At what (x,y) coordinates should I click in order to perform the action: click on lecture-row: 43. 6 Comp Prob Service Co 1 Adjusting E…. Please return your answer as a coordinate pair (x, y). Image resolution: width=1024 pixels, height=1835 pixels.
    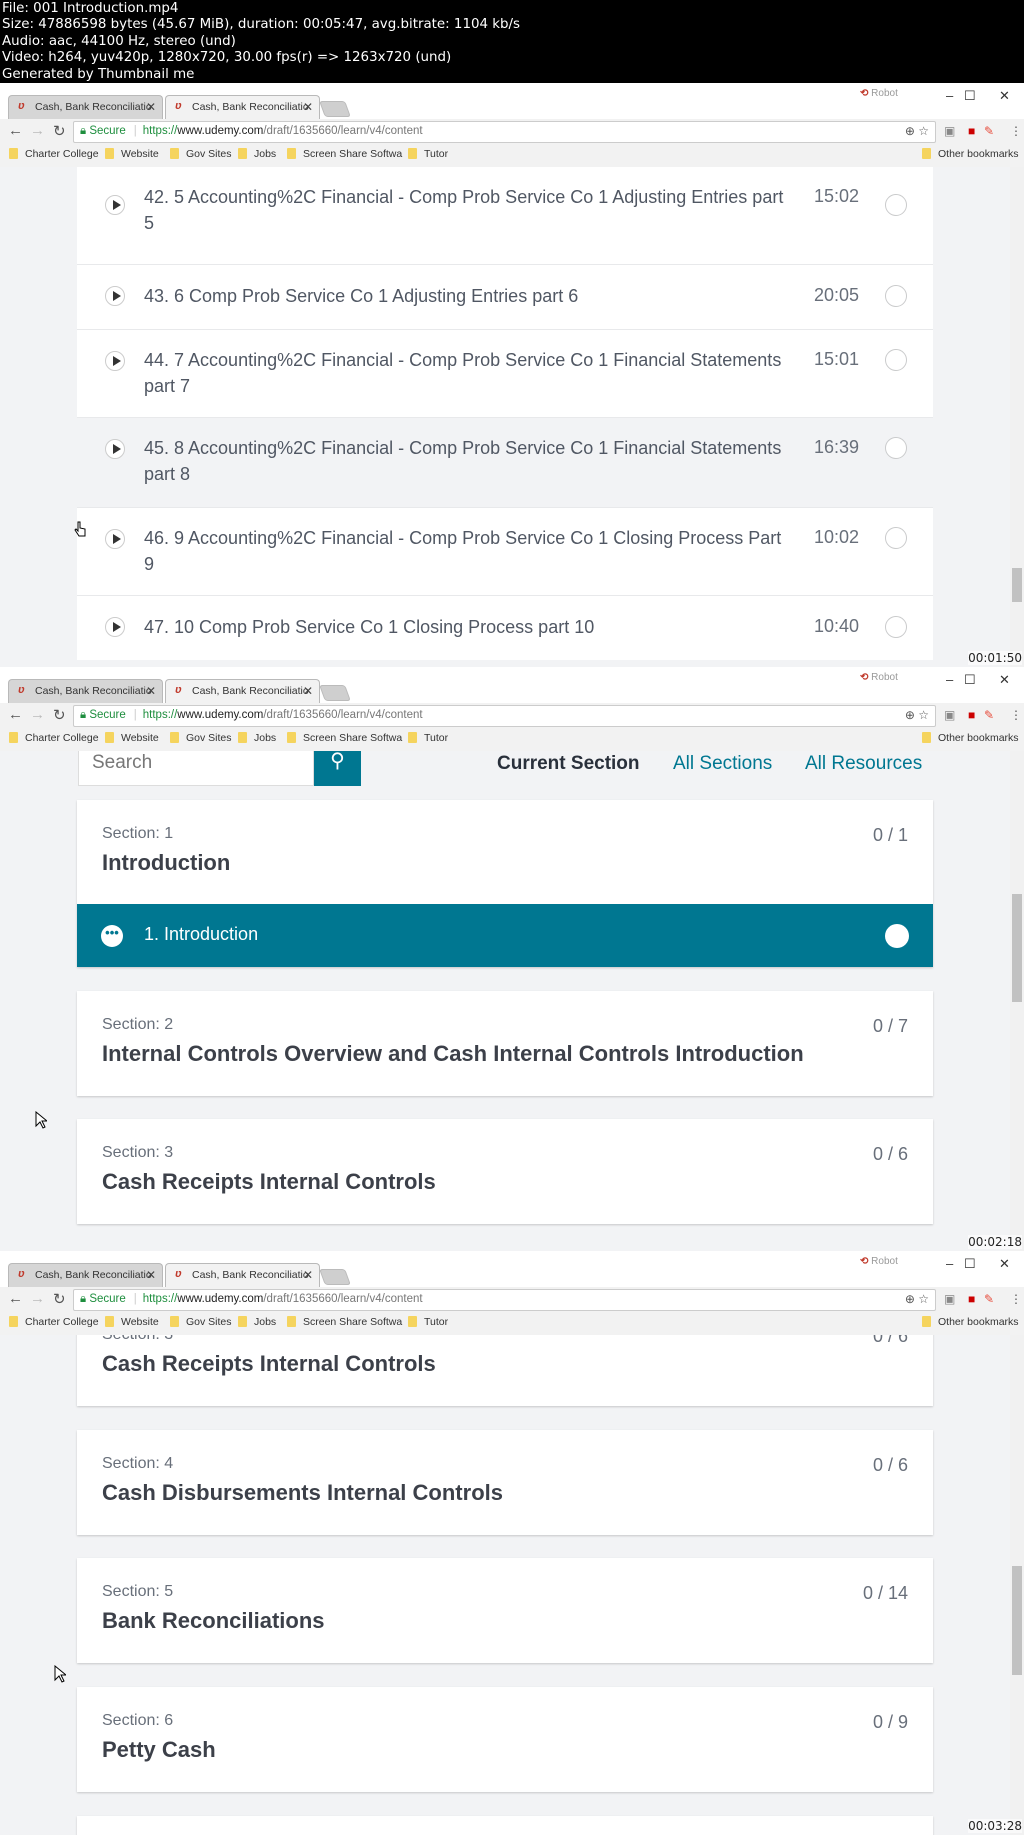
    Looking at the image, I should click on (505, 296).